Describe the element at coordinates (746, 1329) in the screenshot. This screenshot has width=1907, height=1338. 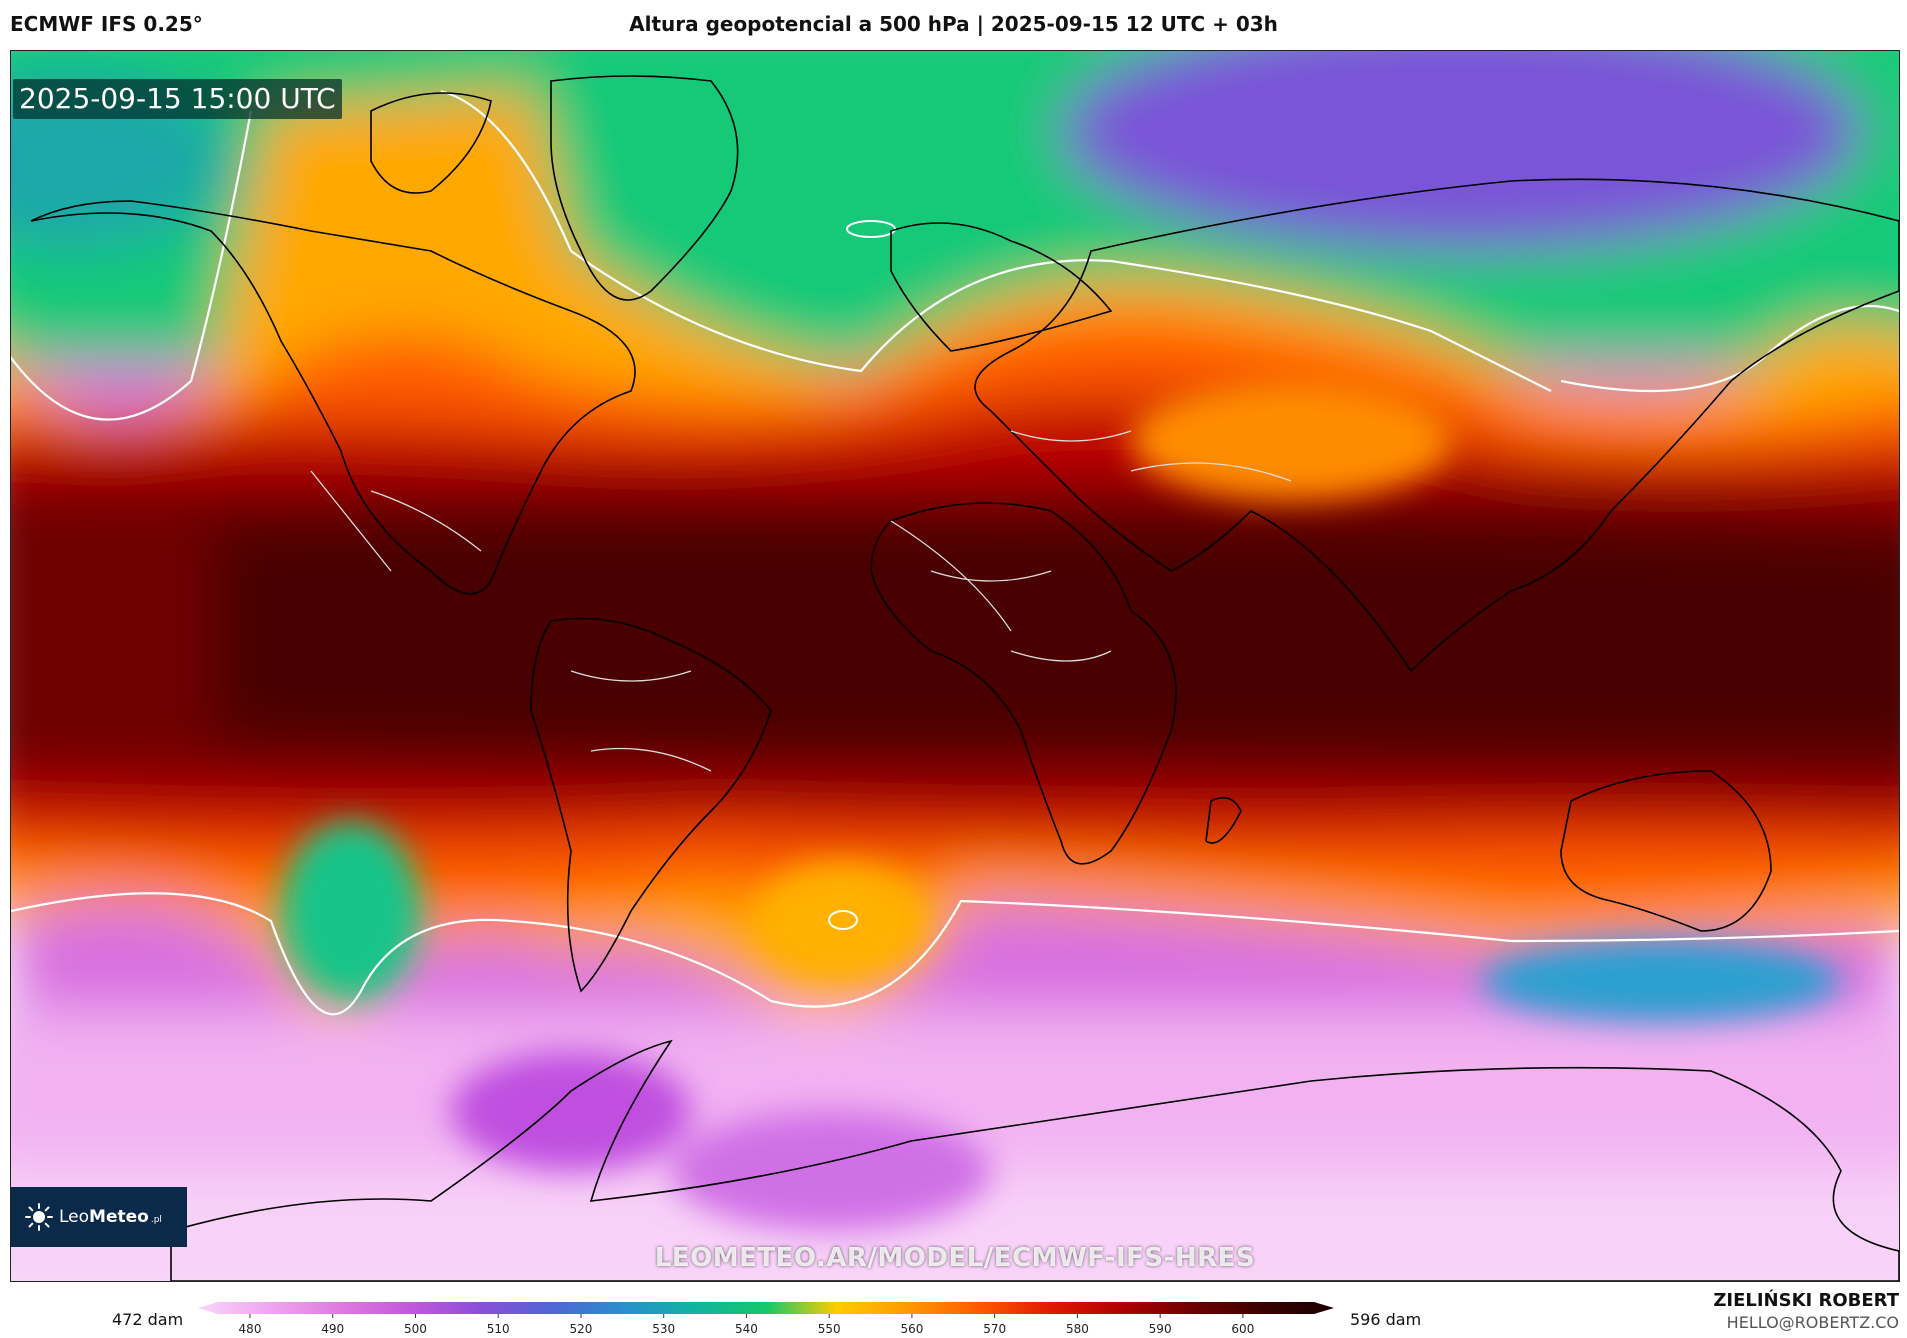
I see `colorbar-tick-label: 540` at that location.